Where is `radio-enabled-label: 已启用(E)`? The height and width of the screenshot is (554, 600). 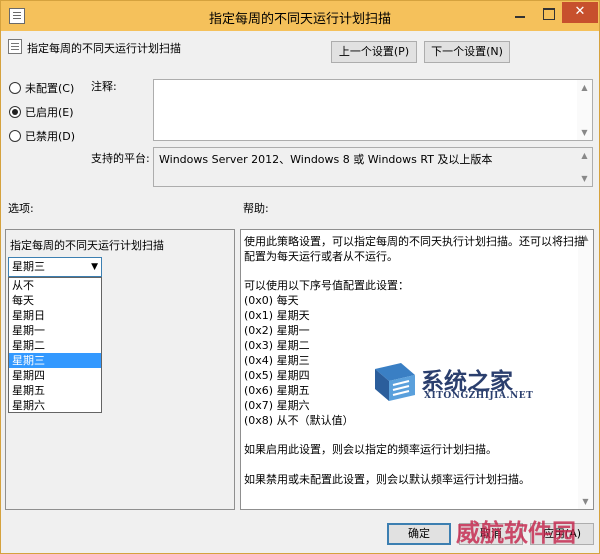
radio-enabled-label: 已启用(E) is located at coordinates (49, 112).